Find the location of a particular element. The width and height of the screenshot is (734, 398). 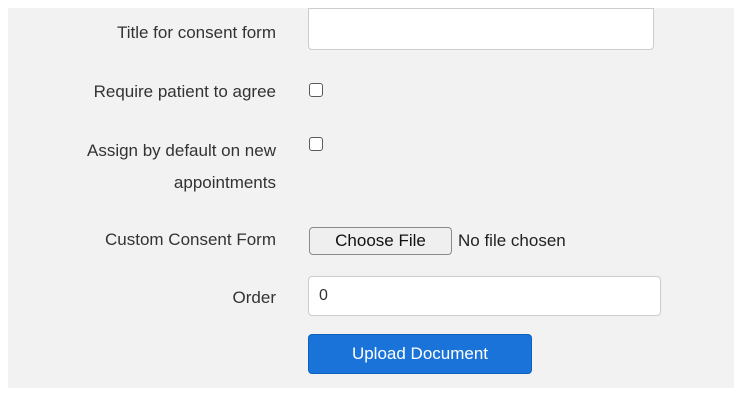

assign-default-label: Assign by default on new appointments is located at coordinates (181, 166).